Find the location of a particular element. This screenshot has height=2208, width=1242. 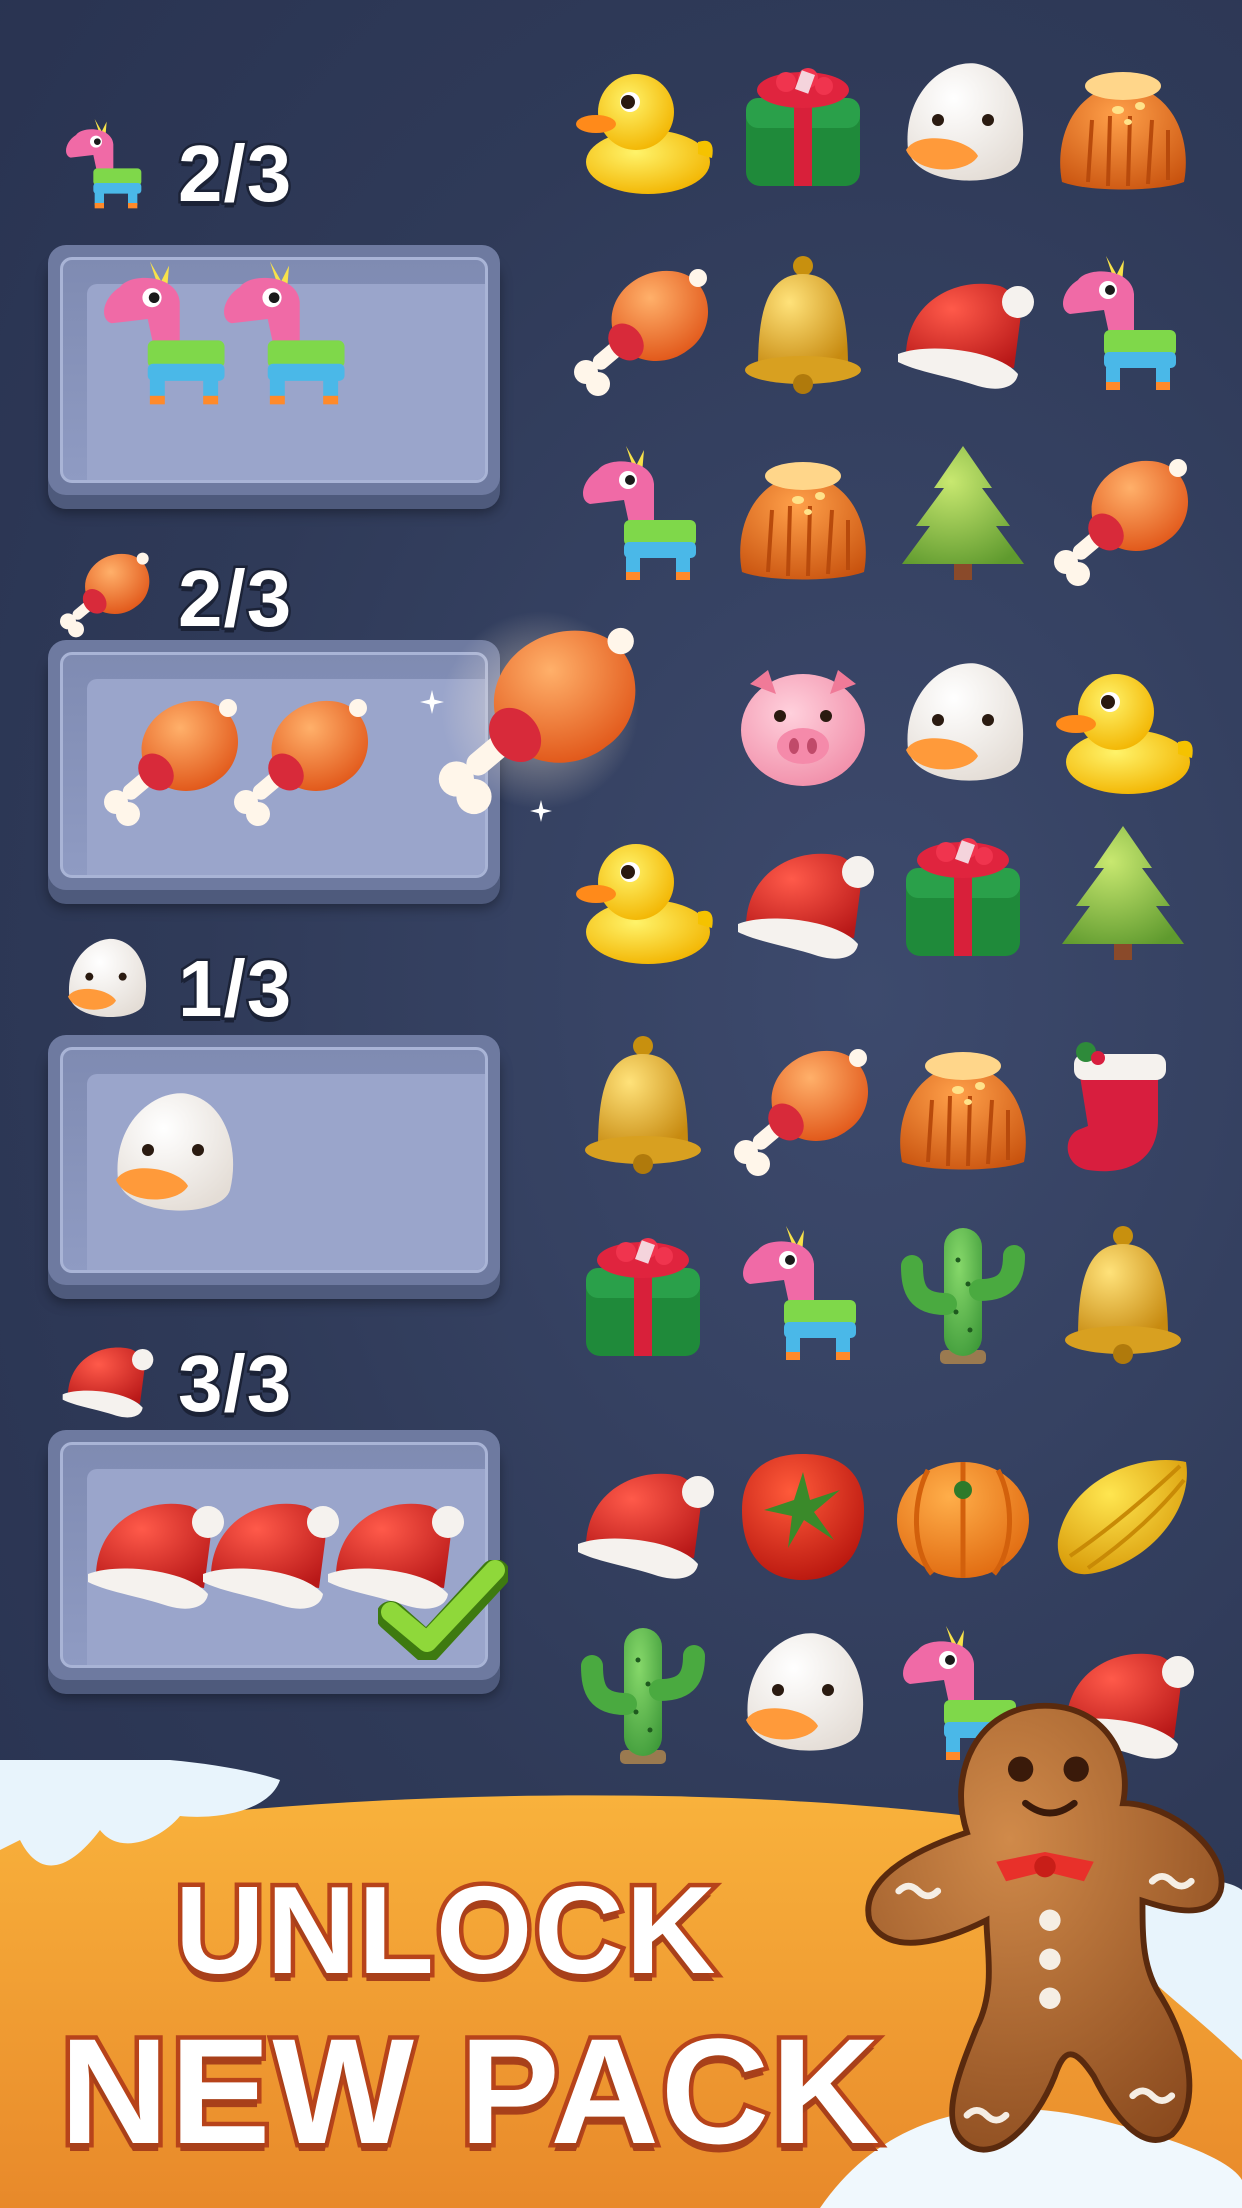

tray-pinata-icon is located at coordinates (288, 335).